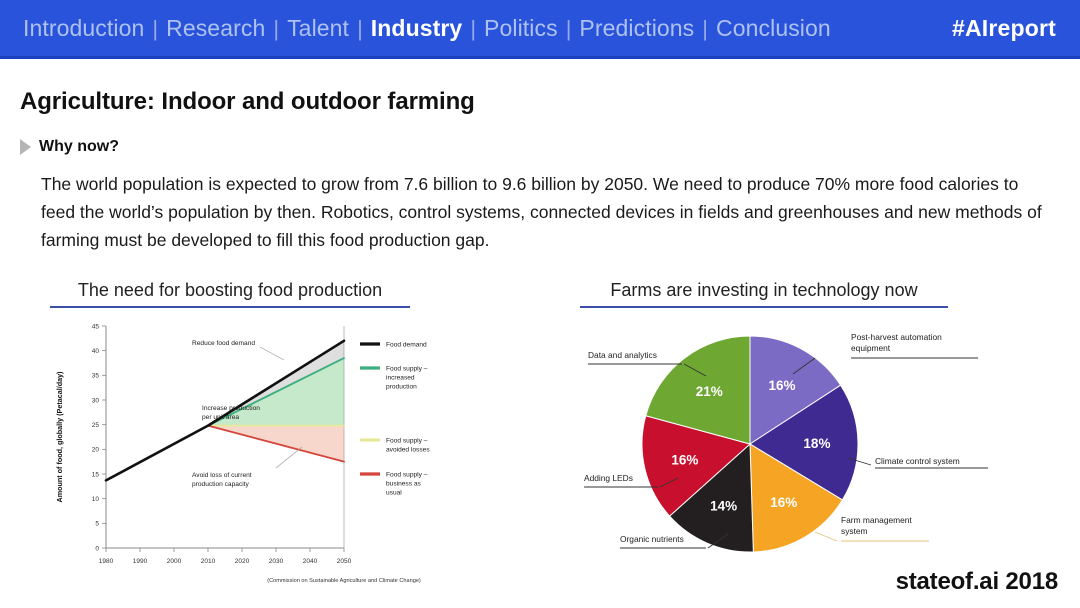 This screenshot has width=1080, height=608. What do you see at coordinates (96, 425) in the screenshot?
I see `y-tick-label: 25` at bounding box center [96, 425].